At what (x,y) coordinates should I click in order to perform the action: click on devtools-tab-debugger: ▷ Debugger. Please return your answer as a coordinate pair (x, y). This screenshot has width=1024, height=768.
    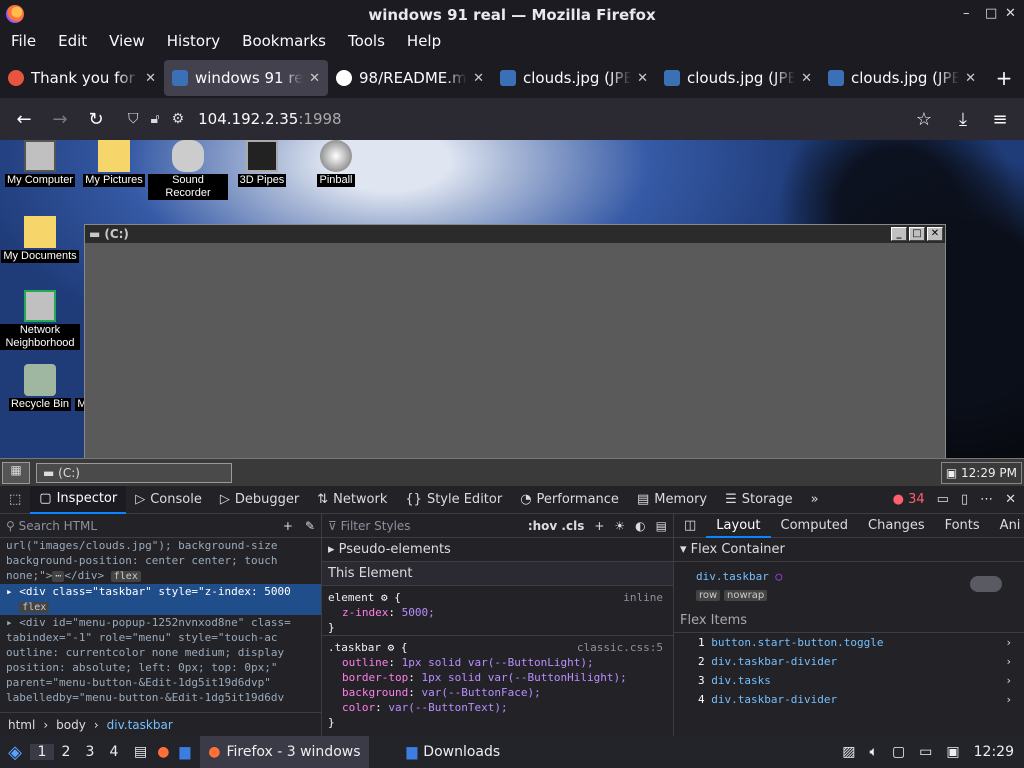
    Looking at the image, I should click on (259, 500).